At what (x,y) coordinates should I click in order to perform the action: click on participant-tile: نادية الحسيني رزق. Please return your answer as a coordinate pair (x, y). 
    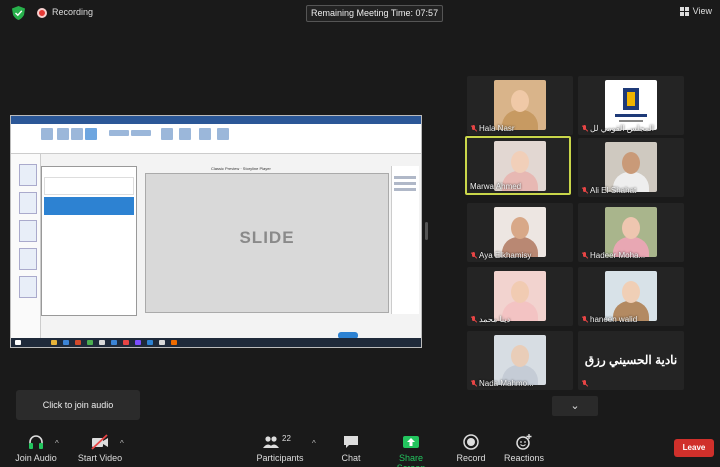
    Looking at the image, I should click on (631, 360).